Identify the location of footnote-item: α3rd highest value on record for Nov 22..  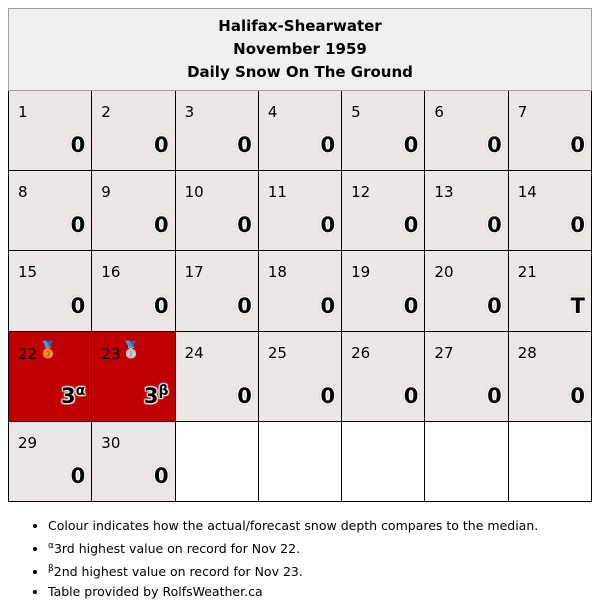
(293, 547).